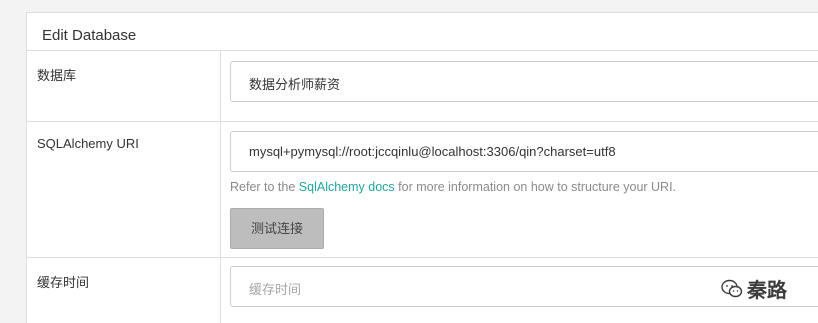  I want to click on help-prefix: Refer to the, so click(264, 187).